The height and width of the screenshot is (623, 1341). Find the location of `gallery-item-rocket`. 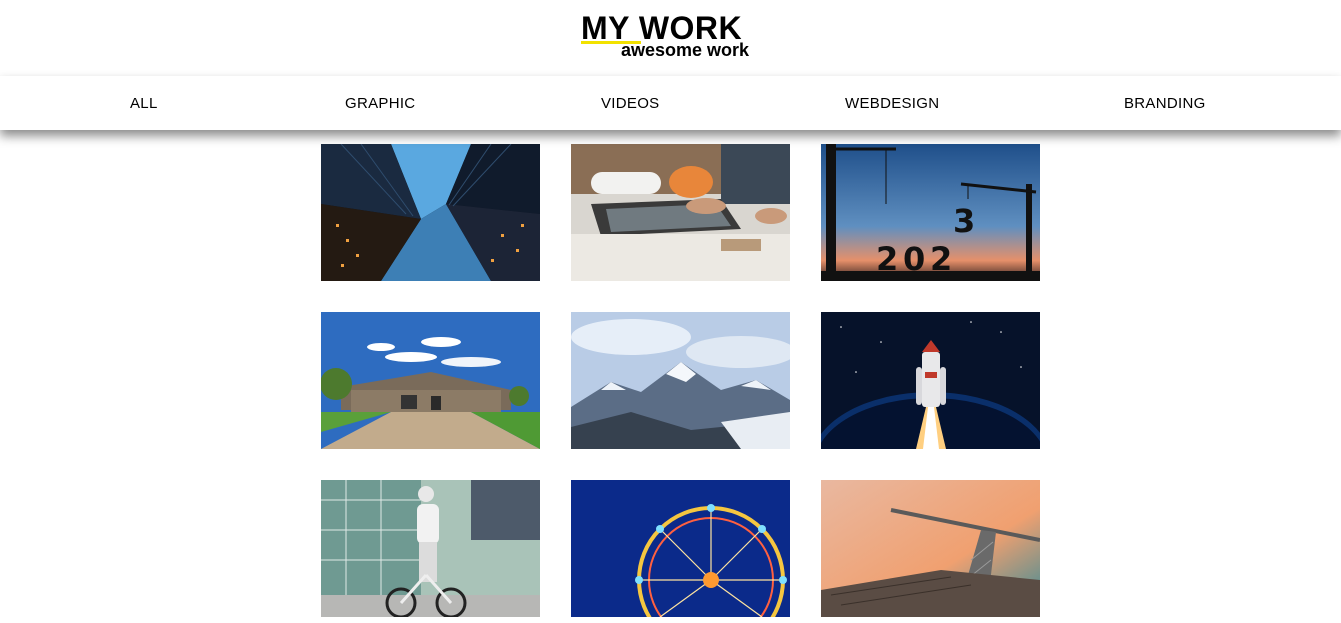

gallery-item-rocket is located at coordinates (930, 380).